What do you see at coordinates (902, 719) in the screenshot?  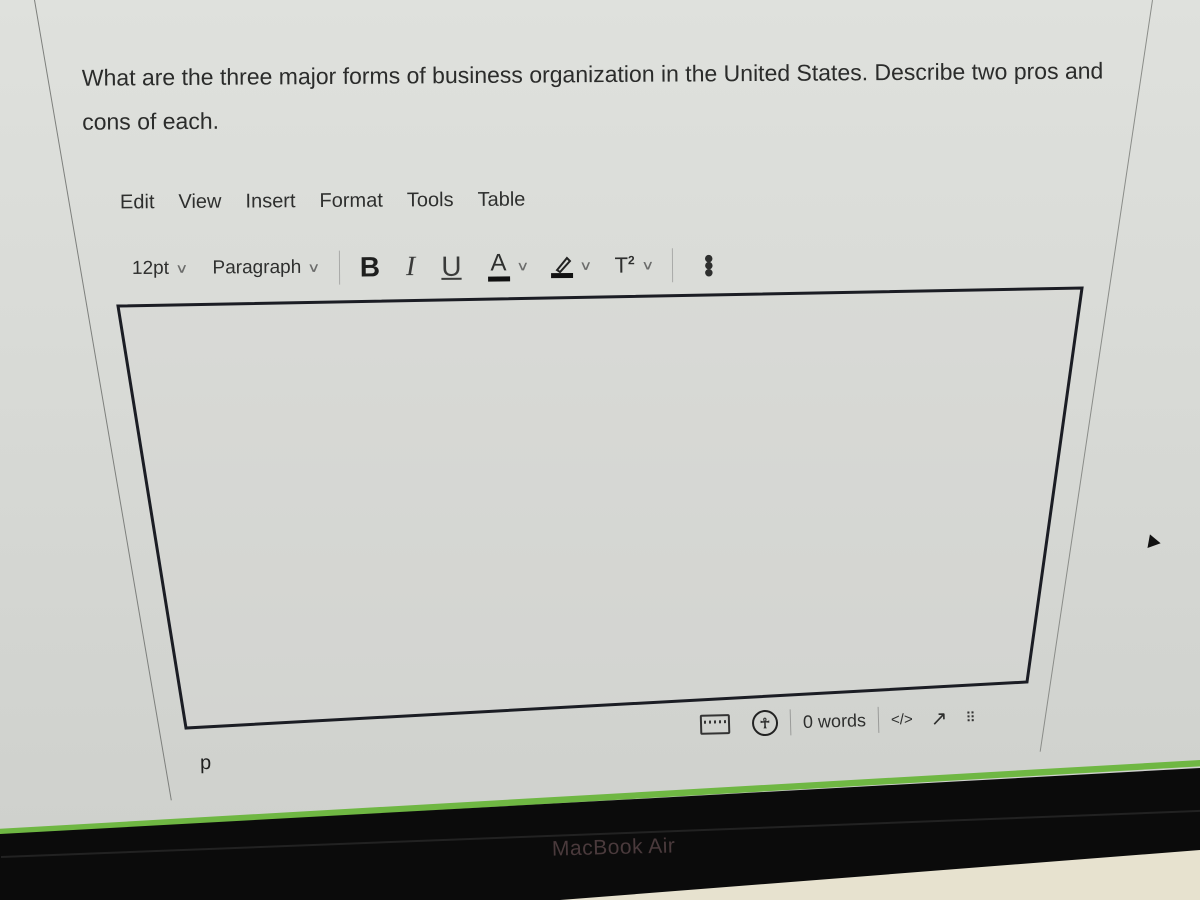 I see `html-editor-button: </>` at bounding box center [902, 719].